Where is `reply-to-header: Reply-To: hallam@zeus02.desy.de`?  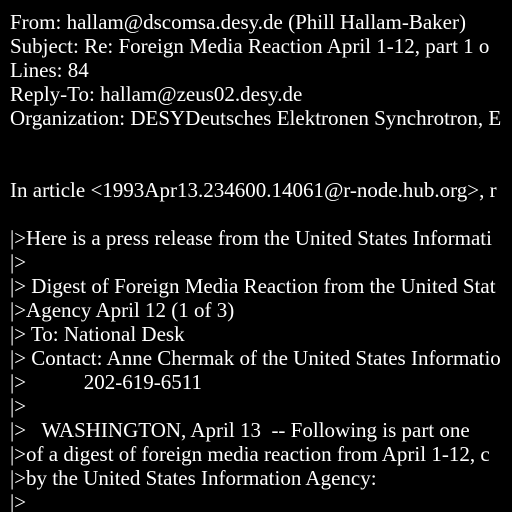 reply-to-header: Reply-To: hallam@zeus02.desy.de is located at coordinates (156, 94).